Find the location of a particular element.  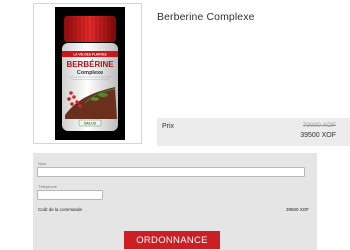

bottle-name-line1: BERBÉRINE is located at coordinates (90, 64).